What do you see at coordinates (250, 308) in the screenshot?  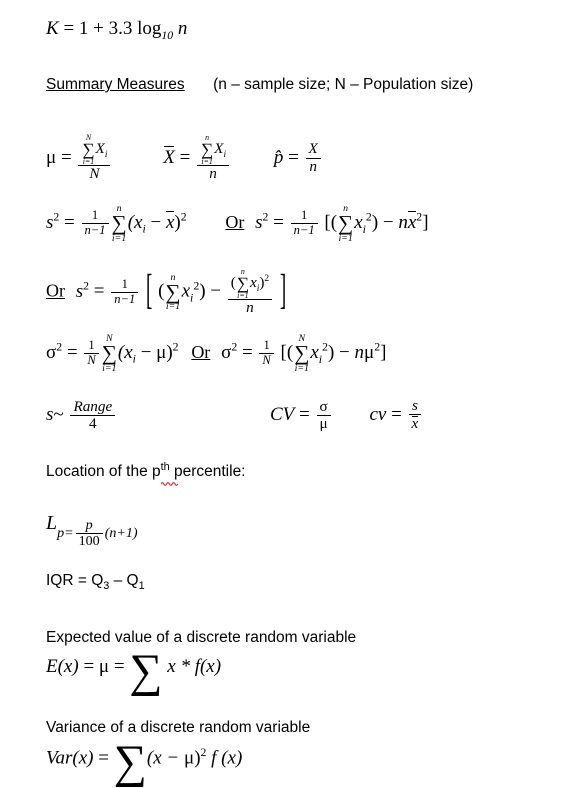 I see `s2-nested-denominator: n` at bounding box center [250, 308].